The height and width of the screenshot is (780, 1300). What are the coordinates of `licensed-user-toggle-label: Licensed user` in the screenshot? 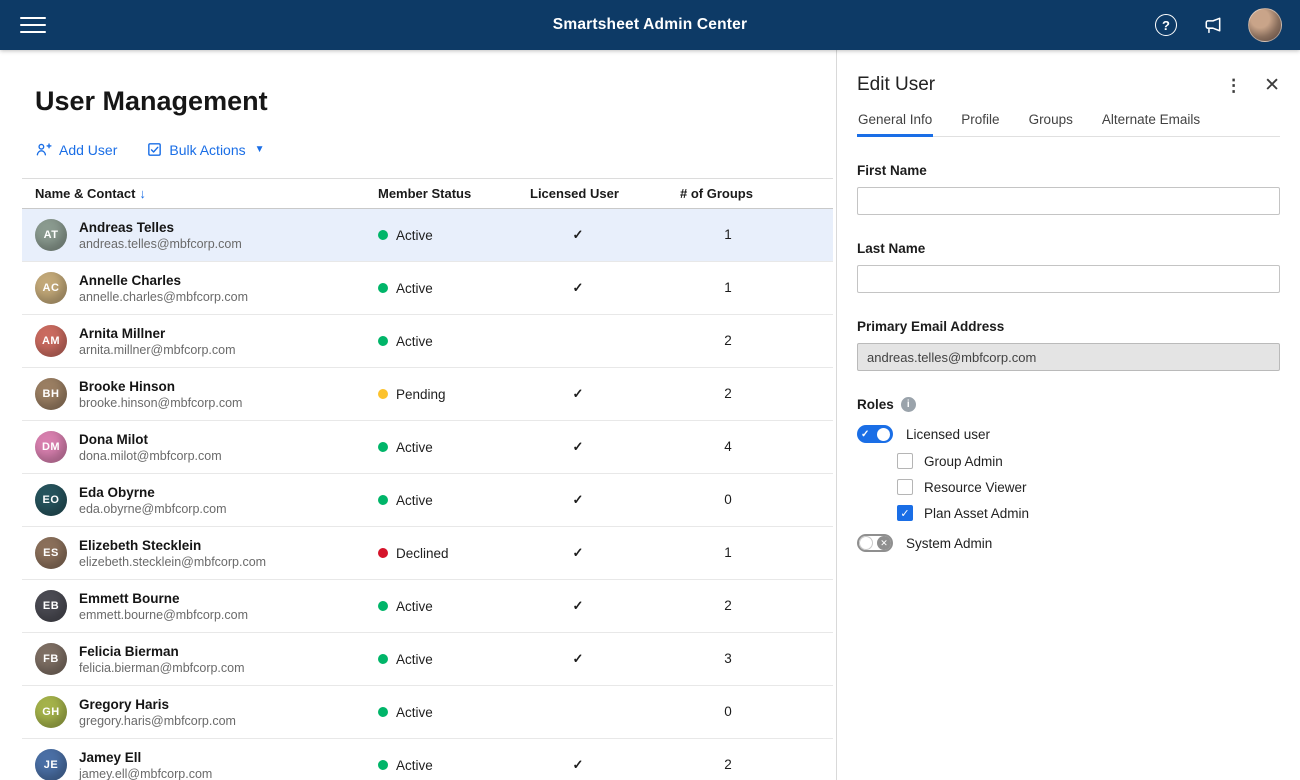 It's located at (948, 434).